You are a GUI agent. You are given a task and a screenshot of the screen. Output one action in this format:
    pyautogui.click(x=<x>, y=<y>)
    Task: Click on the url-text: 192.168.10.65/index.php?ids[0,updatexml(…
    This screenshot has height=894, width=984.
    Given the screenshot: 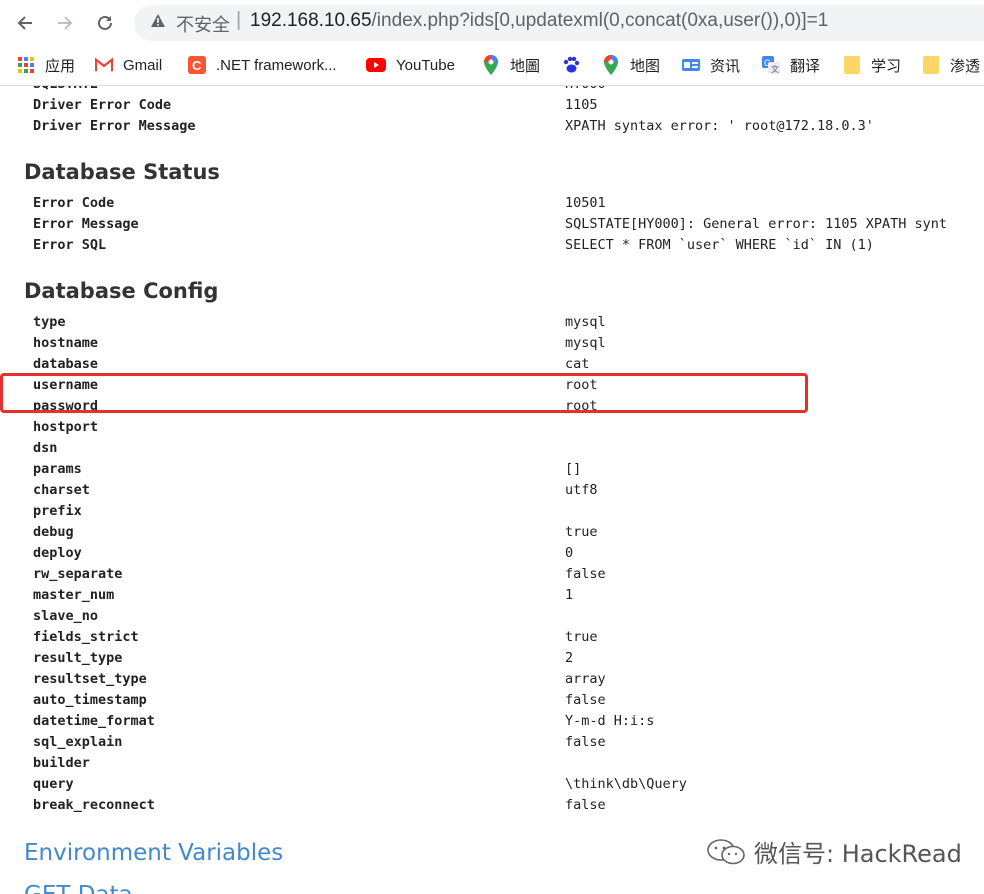 What is the action you would take?
    pyautogui.click(x=539, y=21)
    